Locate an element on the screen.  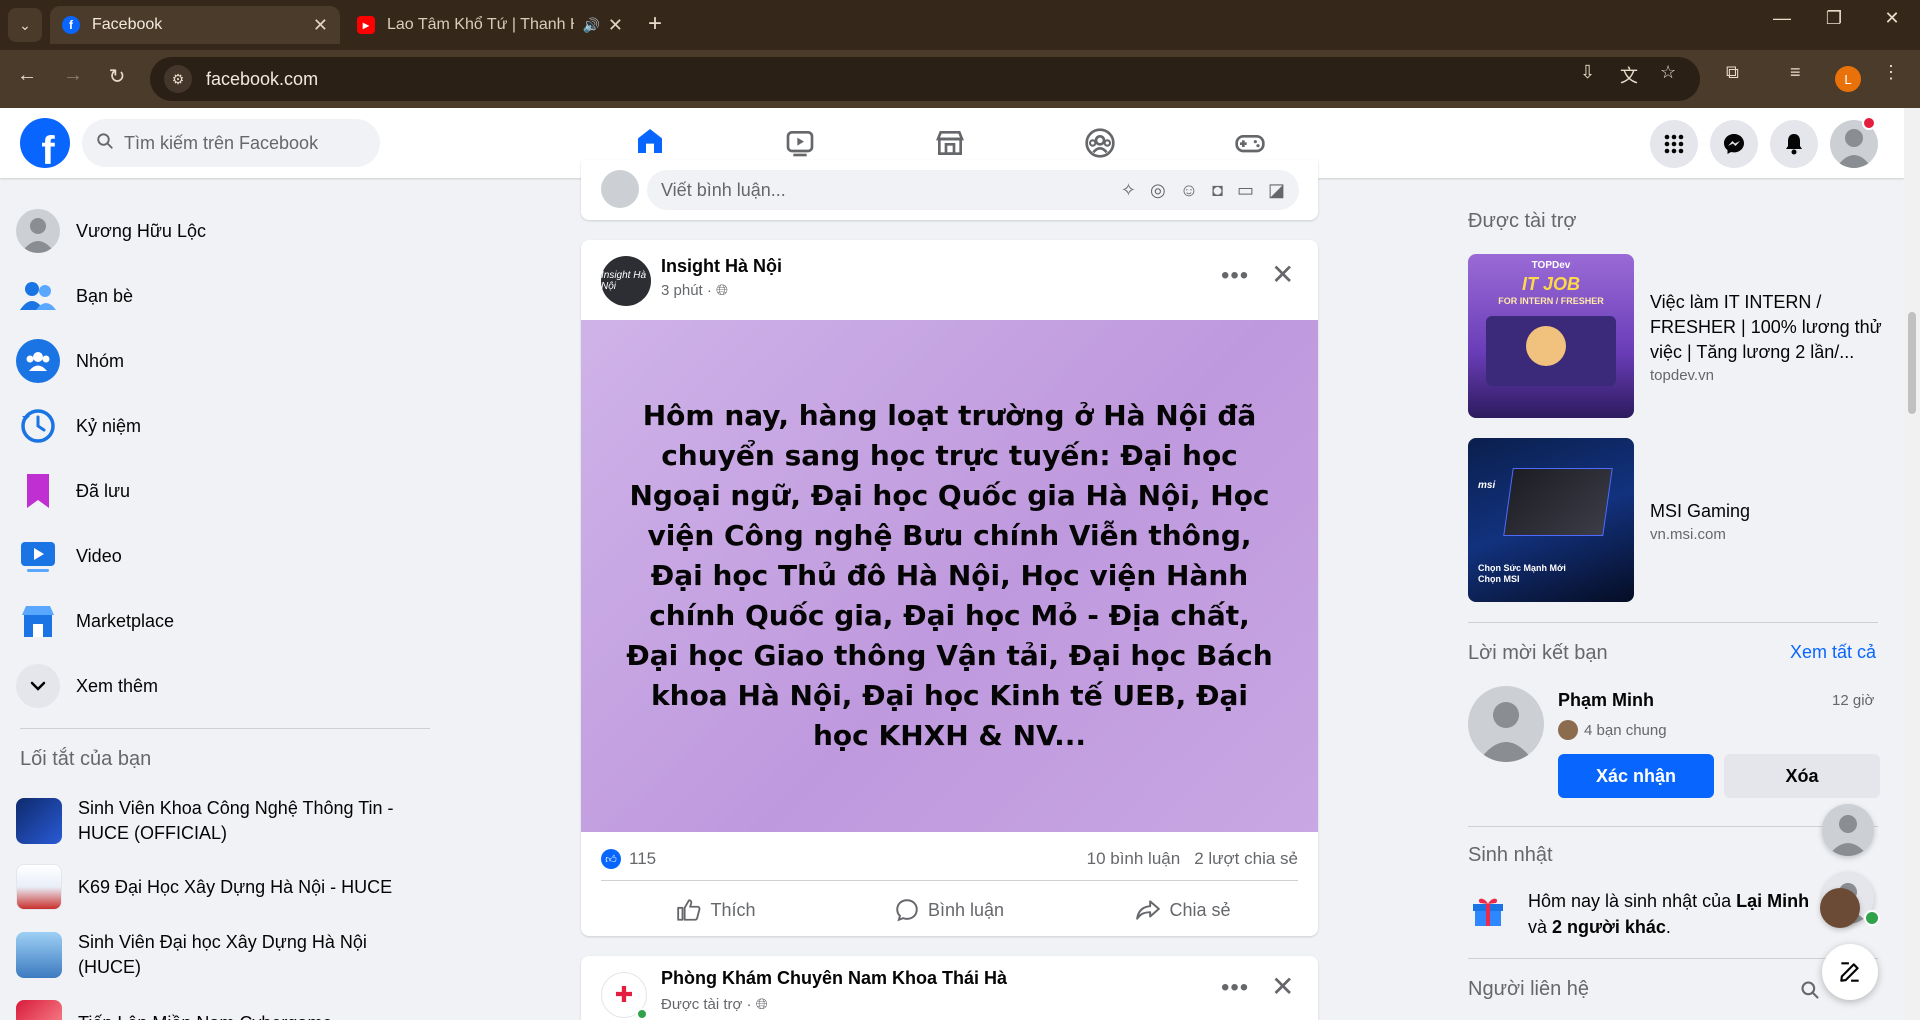
menu-grid-button is located at coordinates (1674, 144).